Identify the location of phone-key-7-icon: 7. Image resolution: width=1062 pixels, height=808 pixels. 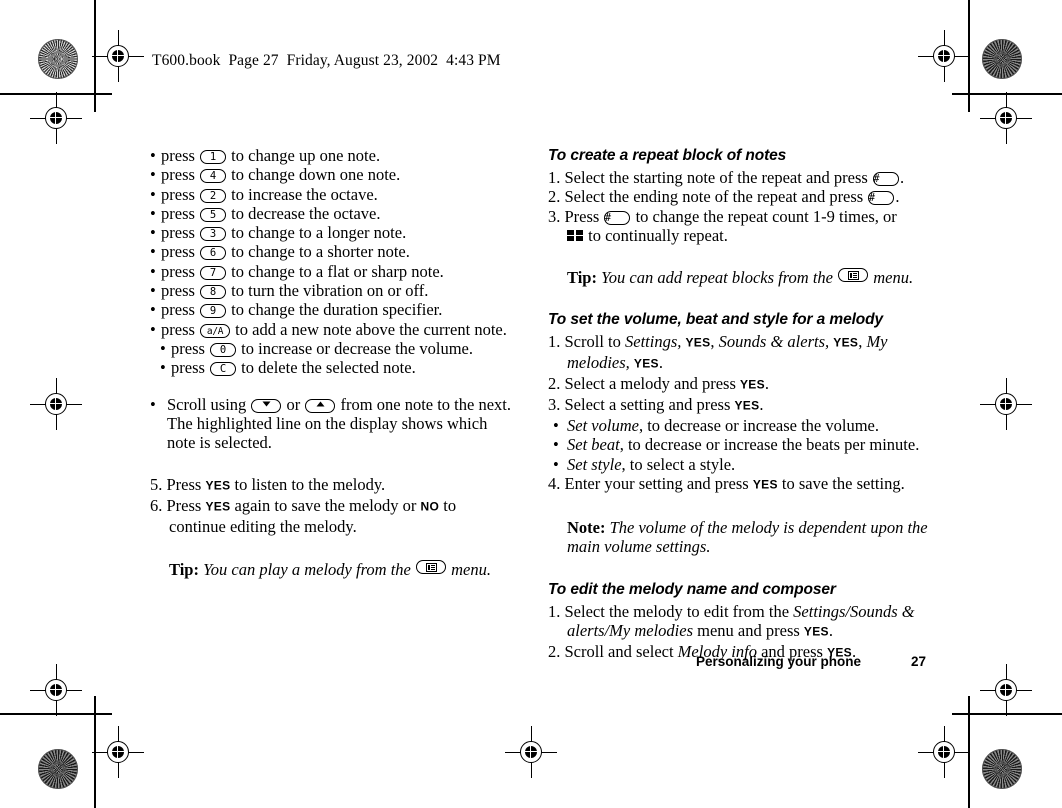
(213, 272).